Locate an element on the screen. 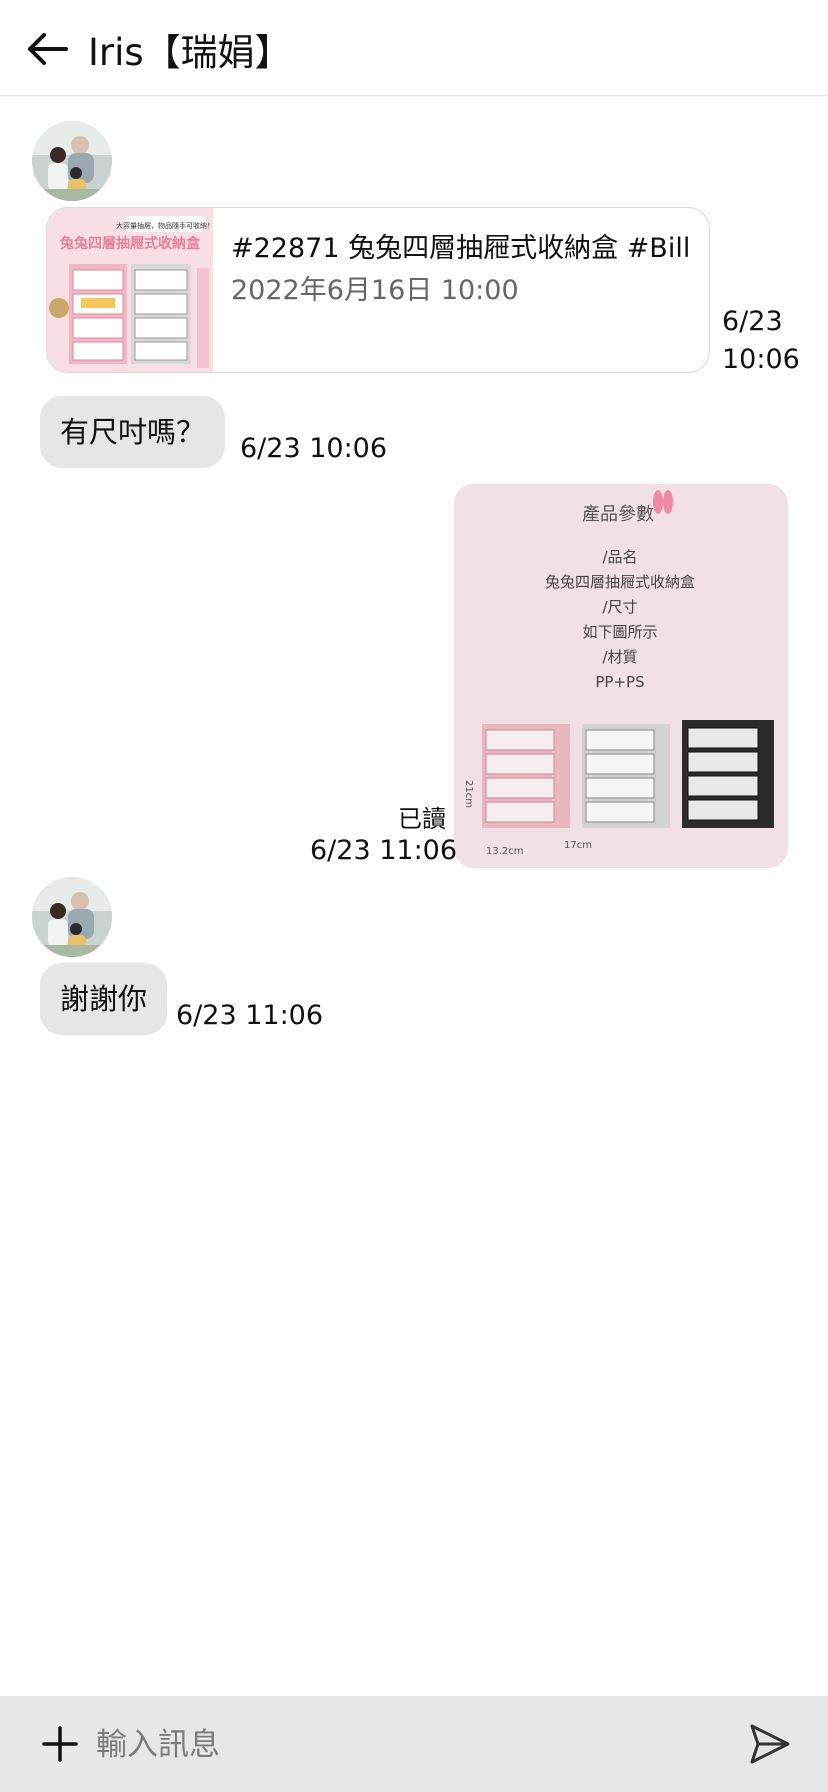 This screenshot has height=1792, width=828. send-icon is located at coordinates (770, 1744).